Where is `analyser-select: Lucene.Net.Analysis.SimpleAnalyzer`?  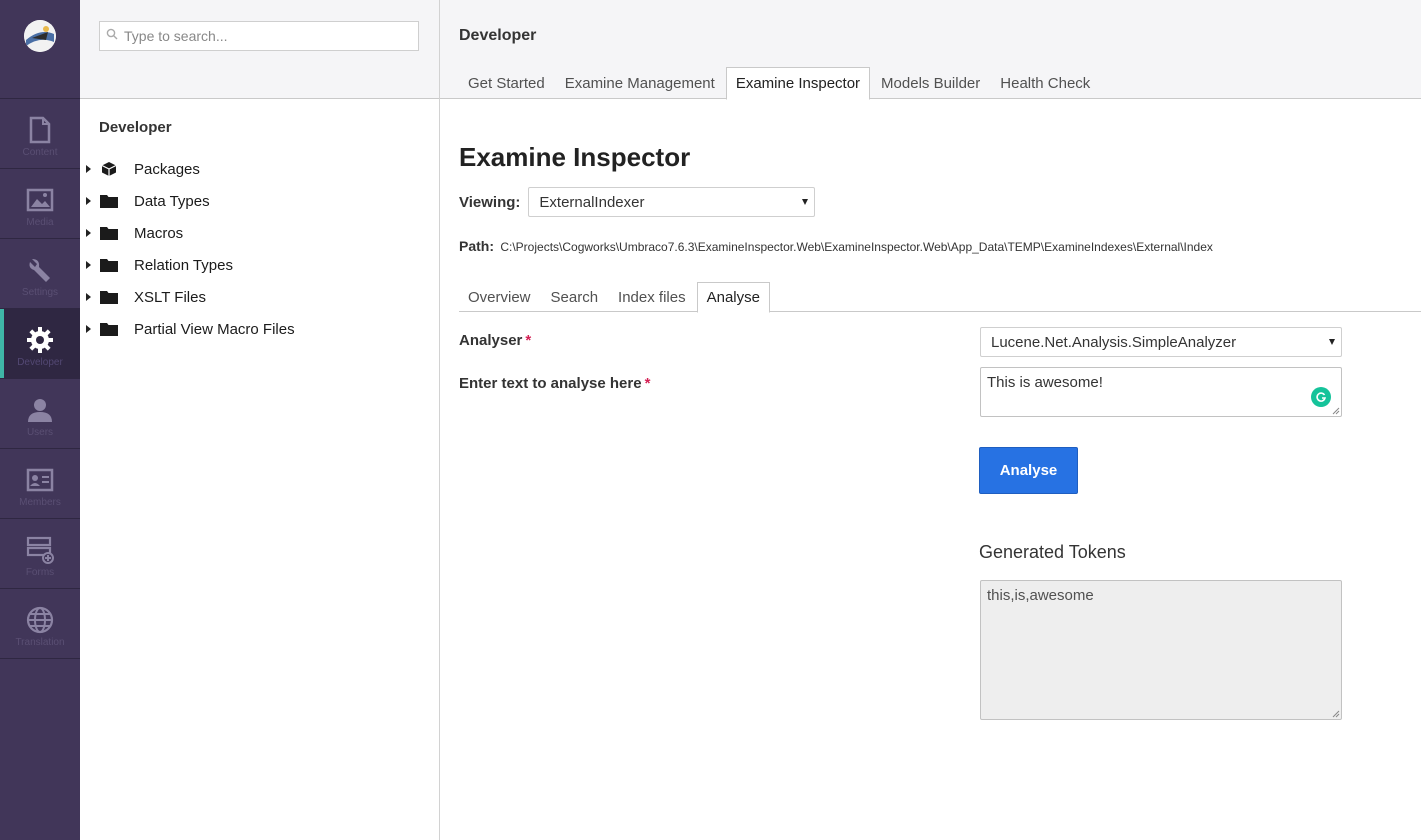 analyser-select: Lucene.Net.Analysis.SimpleAnalyzer is located at coordinates (1161, 342).